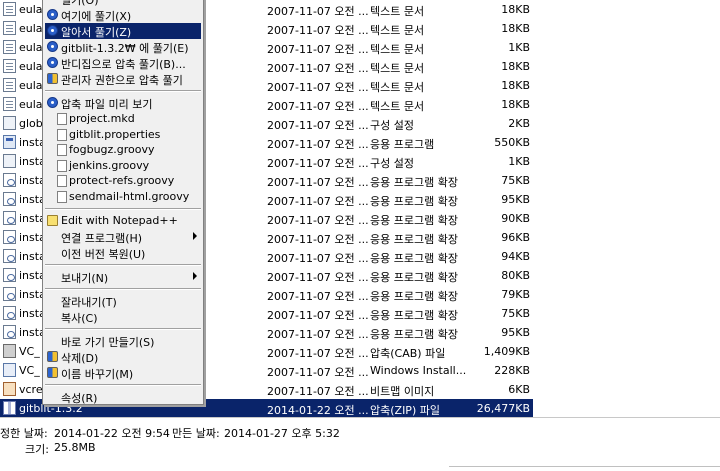 The width and height of the screenshot is (720, 471). Describe the element at coordinates (512, 142) in the screenshot. I see `file-size: 550KB` at that location.